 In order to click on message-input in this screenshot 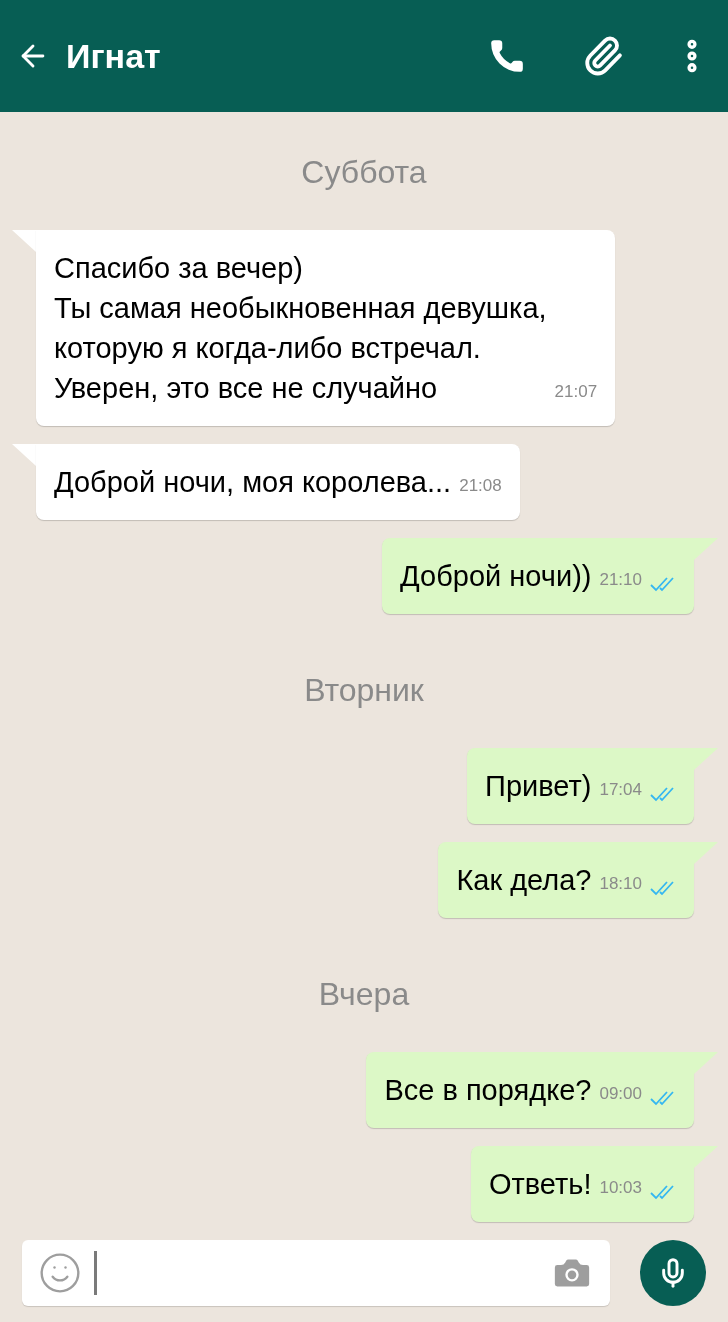, I will do `click(316, 1273)`.